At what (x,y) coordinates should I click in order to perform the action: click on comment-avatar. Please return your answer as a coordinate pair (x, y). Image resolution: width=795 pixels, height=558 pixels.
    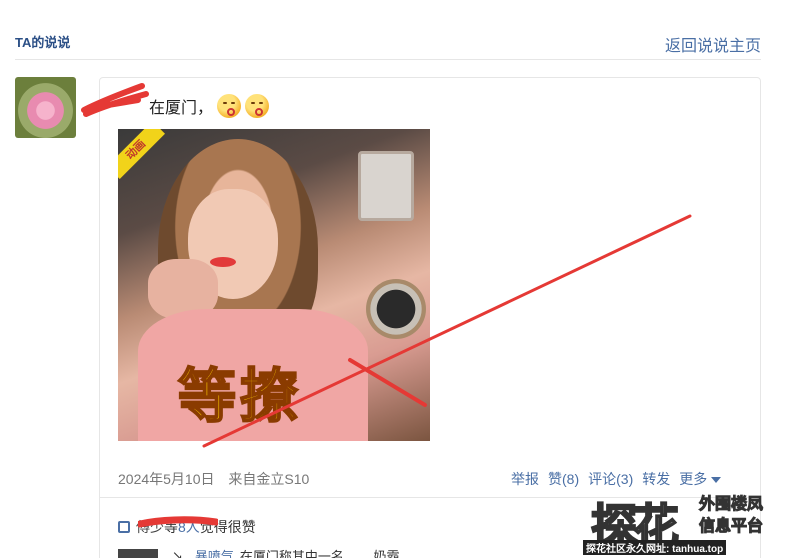
    Looking at the image, I should click on (138, 553).